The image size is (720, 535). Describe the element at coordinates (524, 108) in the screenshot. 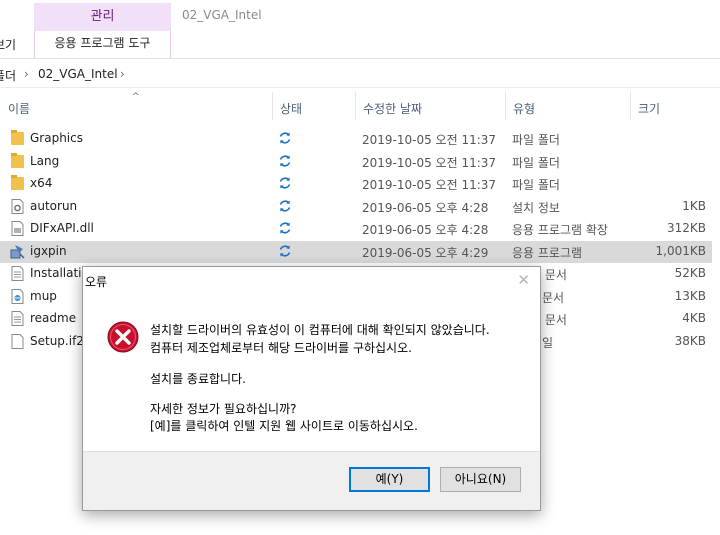

I see `header-type: 유형` at that location.